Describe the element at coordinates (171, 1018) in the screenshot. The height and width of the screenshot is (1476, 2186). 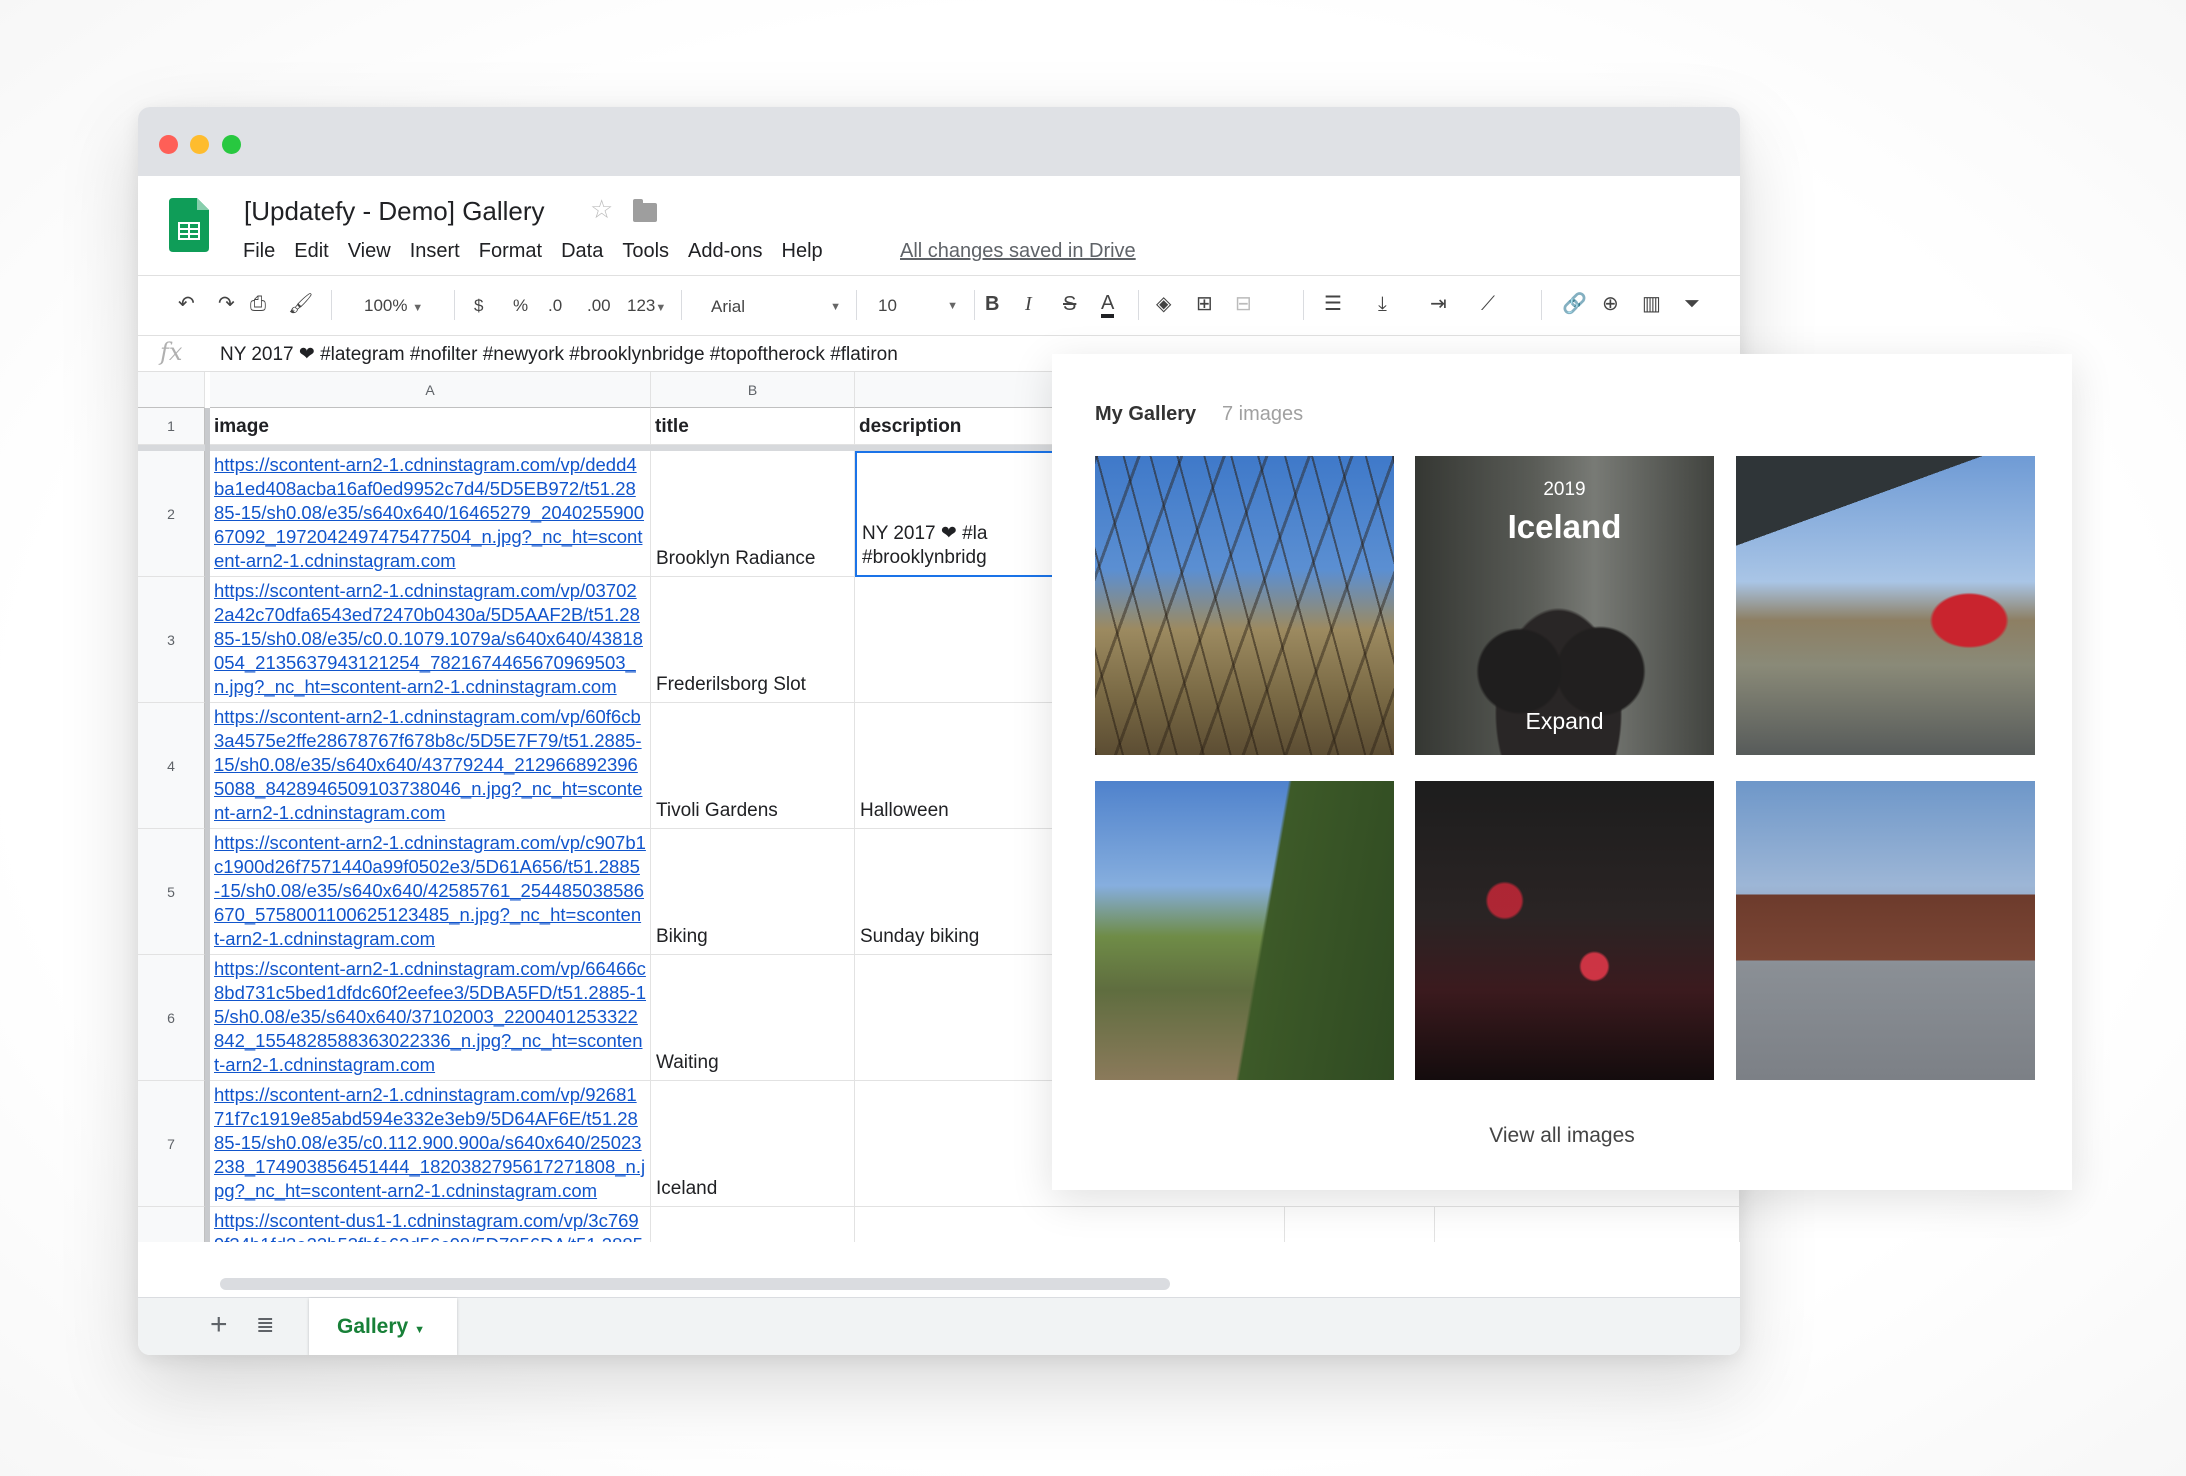
I see `row-header: 6` at that location.